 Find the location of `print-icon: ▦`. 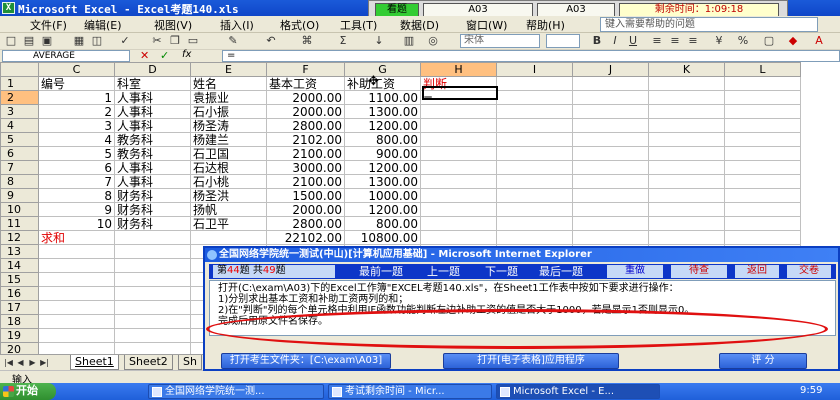

print-icon: ▦ is located at coordinates (79, 41).